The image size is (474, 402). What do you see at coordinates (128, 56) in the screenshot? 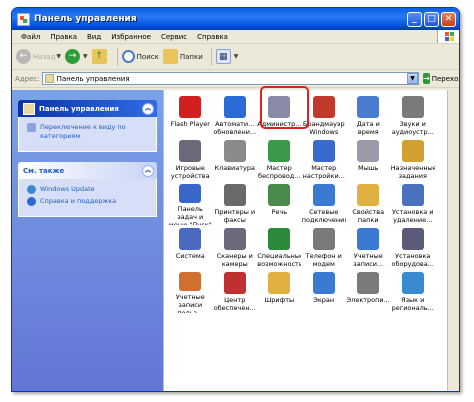
I see `search-icon` at bounding box center [128, 56].